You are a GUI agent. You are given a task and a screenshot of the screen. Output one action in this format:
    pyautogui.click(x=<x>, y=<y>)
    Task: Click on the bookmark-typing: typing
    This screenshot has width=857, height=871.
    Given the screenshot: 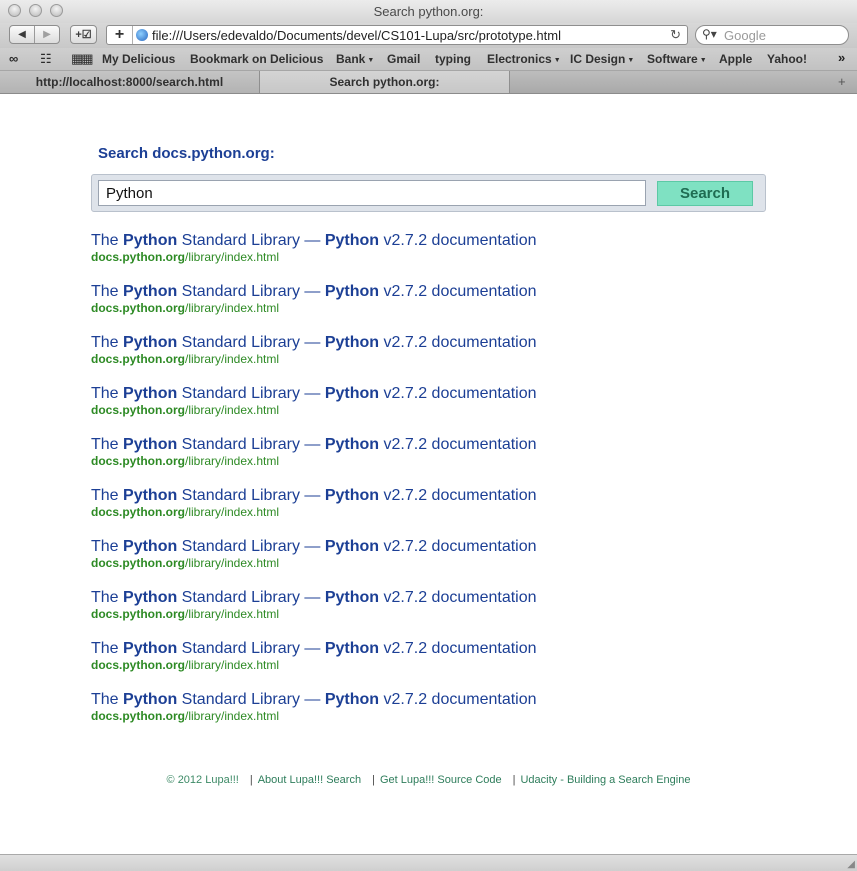 What is the action you would take?
    pyautogui.click(x=453, y=59)
    